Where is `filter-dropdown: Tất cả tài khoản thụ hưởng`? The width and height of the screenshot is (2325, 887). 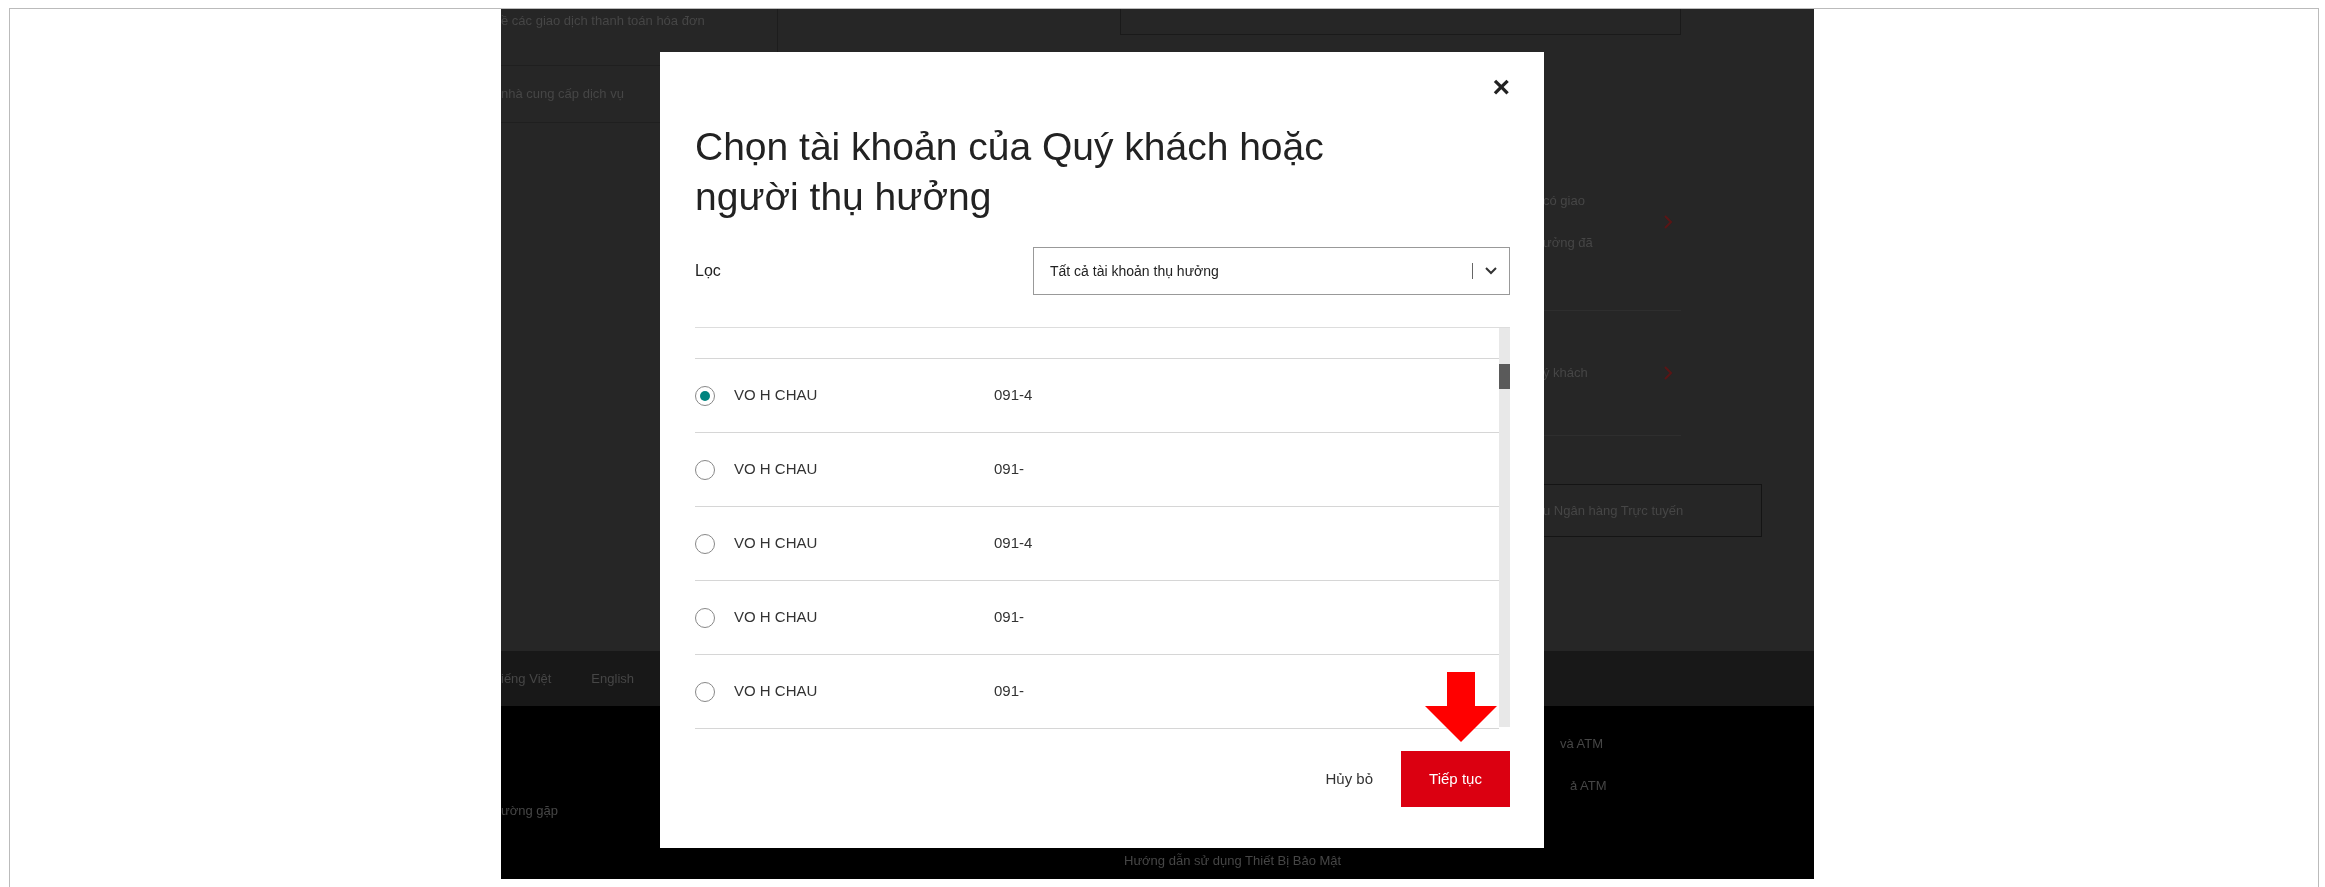 filter-dropdown: Tất cả tài khoản thụ hưởng is located at coordinates (1271, 271).